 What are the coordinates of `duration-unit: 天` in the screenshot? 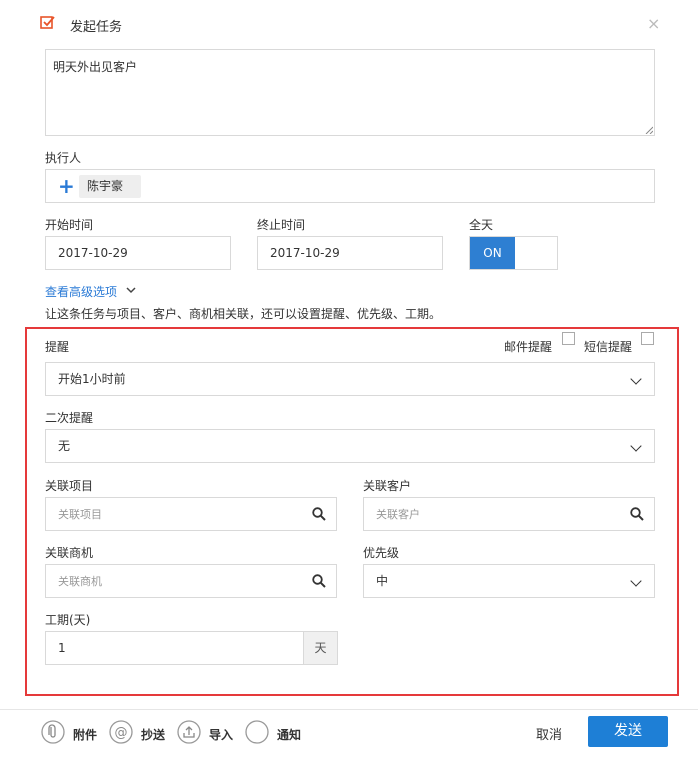 It's located at (320, 648).